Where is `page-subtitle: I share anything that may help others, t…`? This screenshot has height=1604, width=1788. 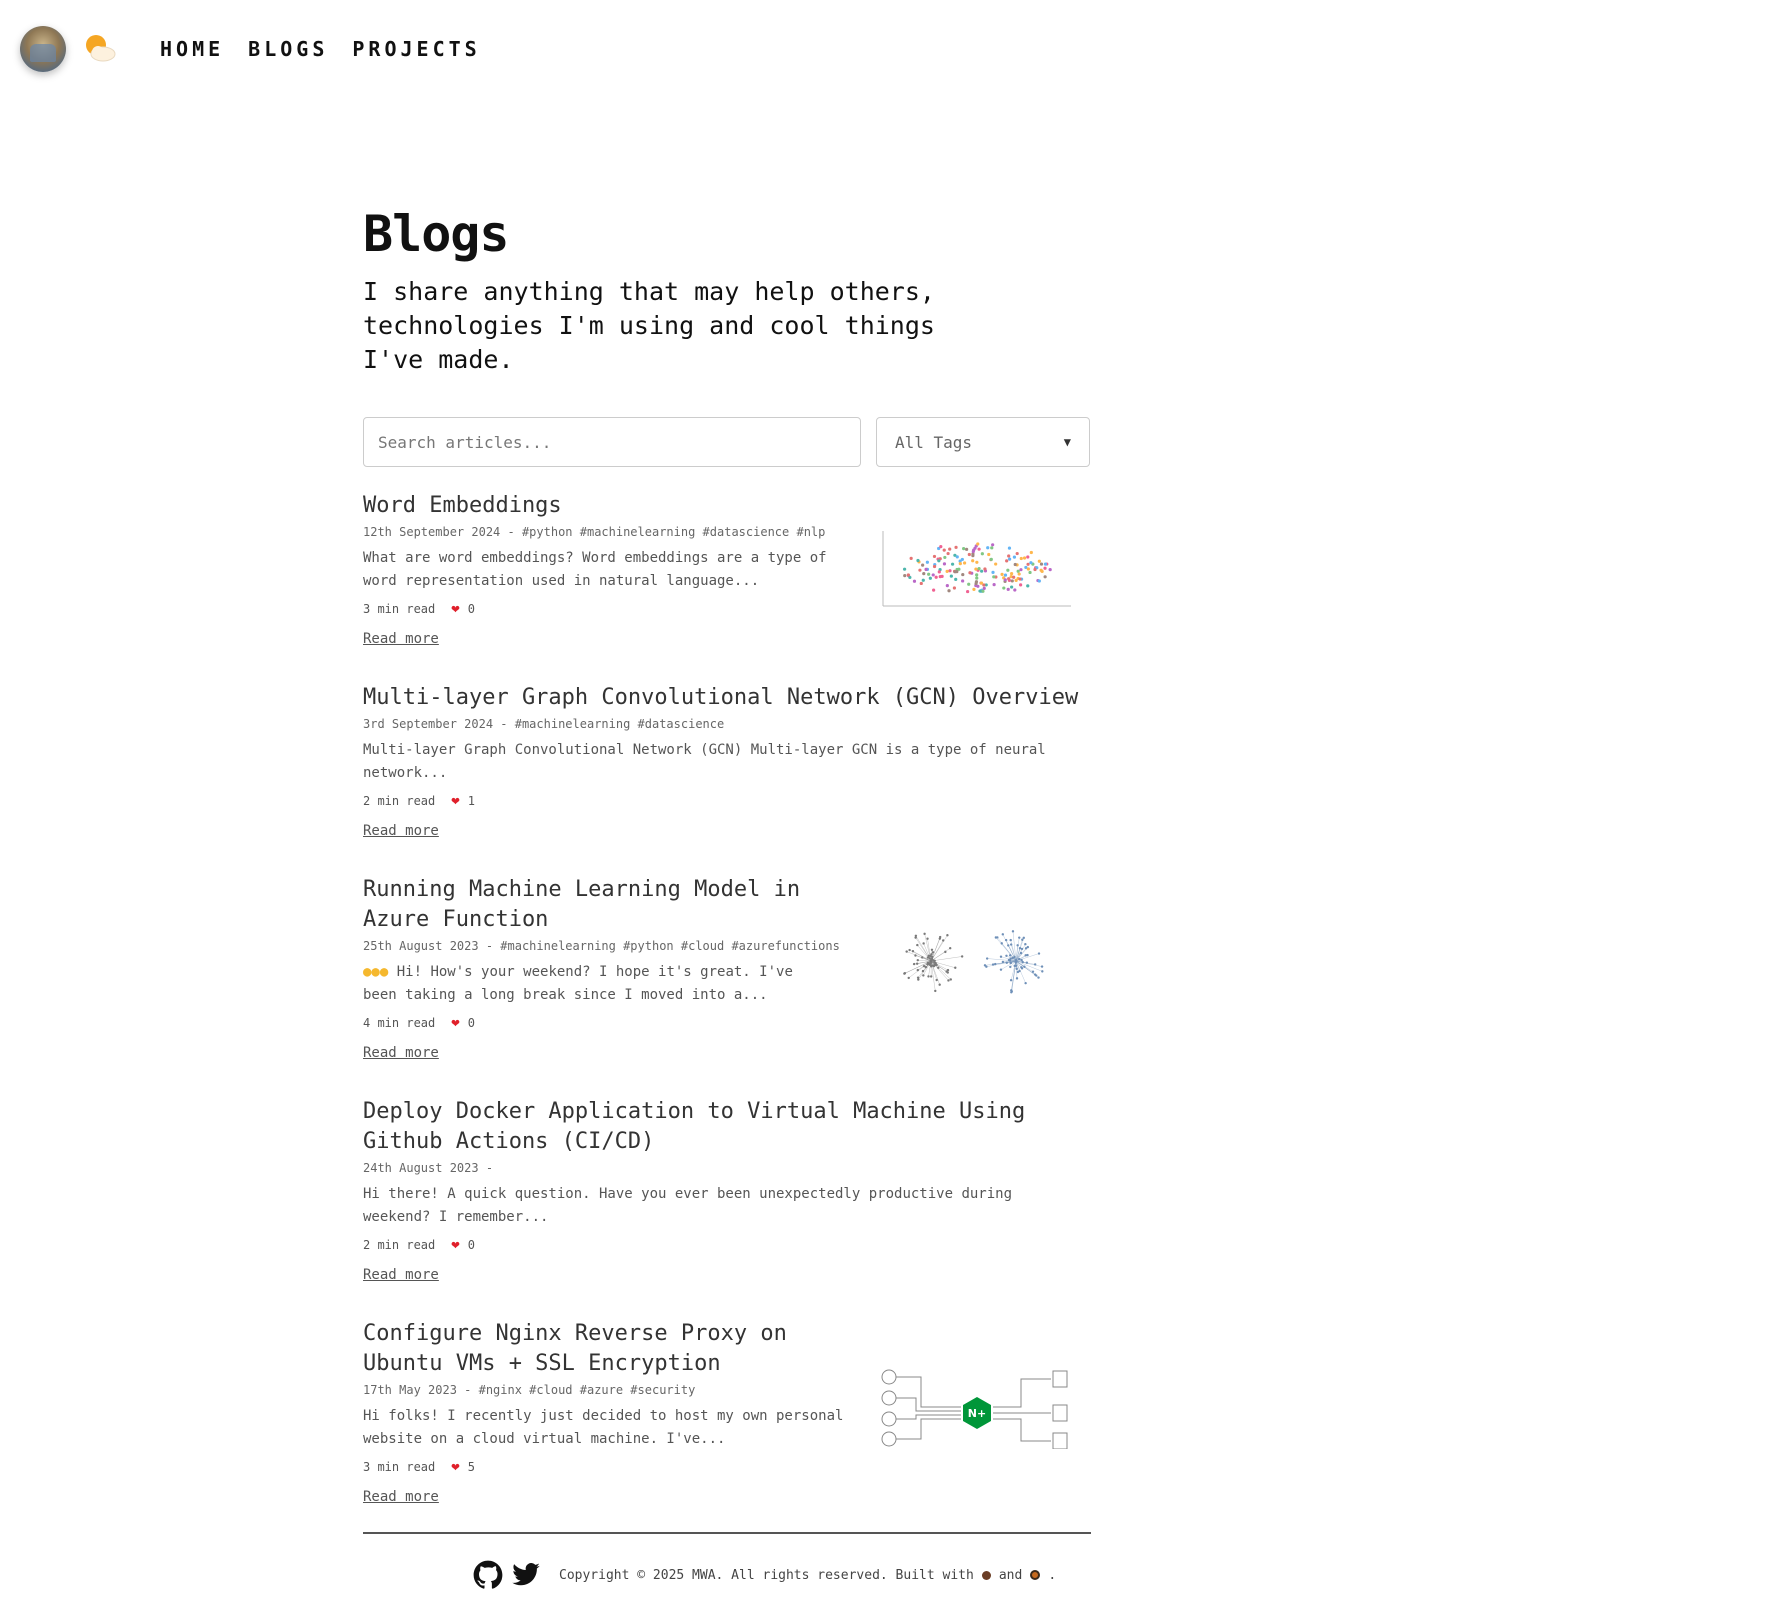 page-subtitle: I share anything that may help others, t… is located at coordinates (649, 325).